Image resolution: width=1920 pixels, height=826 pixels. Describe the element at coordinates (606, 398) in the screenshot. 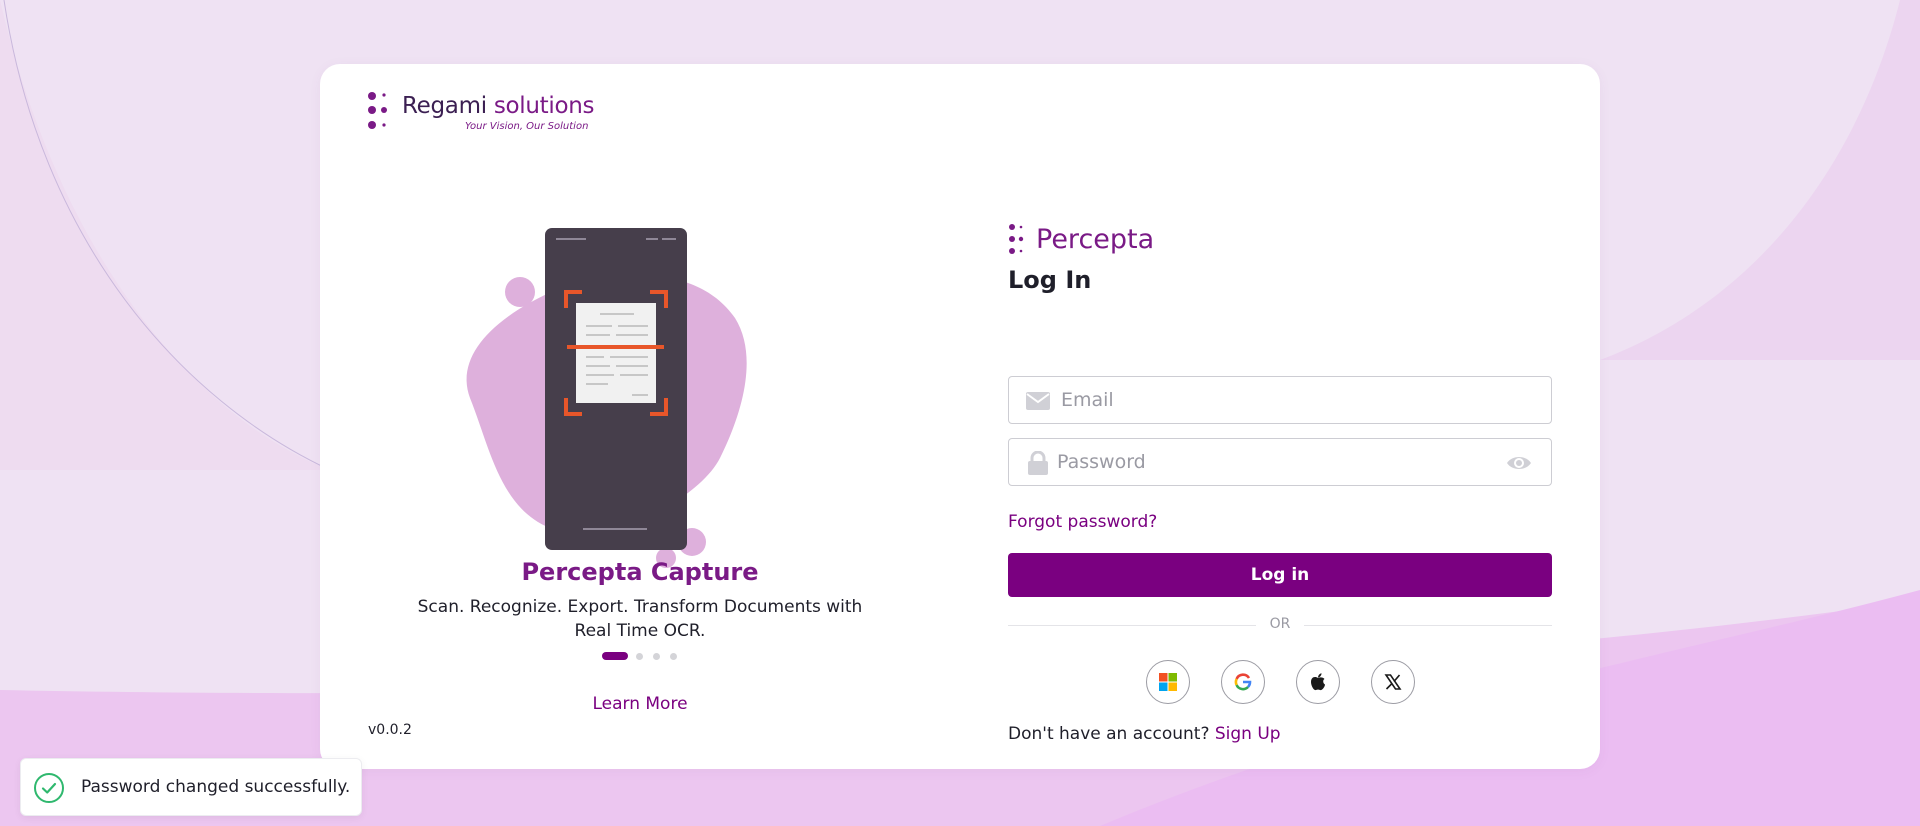

I see `document-scan-illustration` at that location.